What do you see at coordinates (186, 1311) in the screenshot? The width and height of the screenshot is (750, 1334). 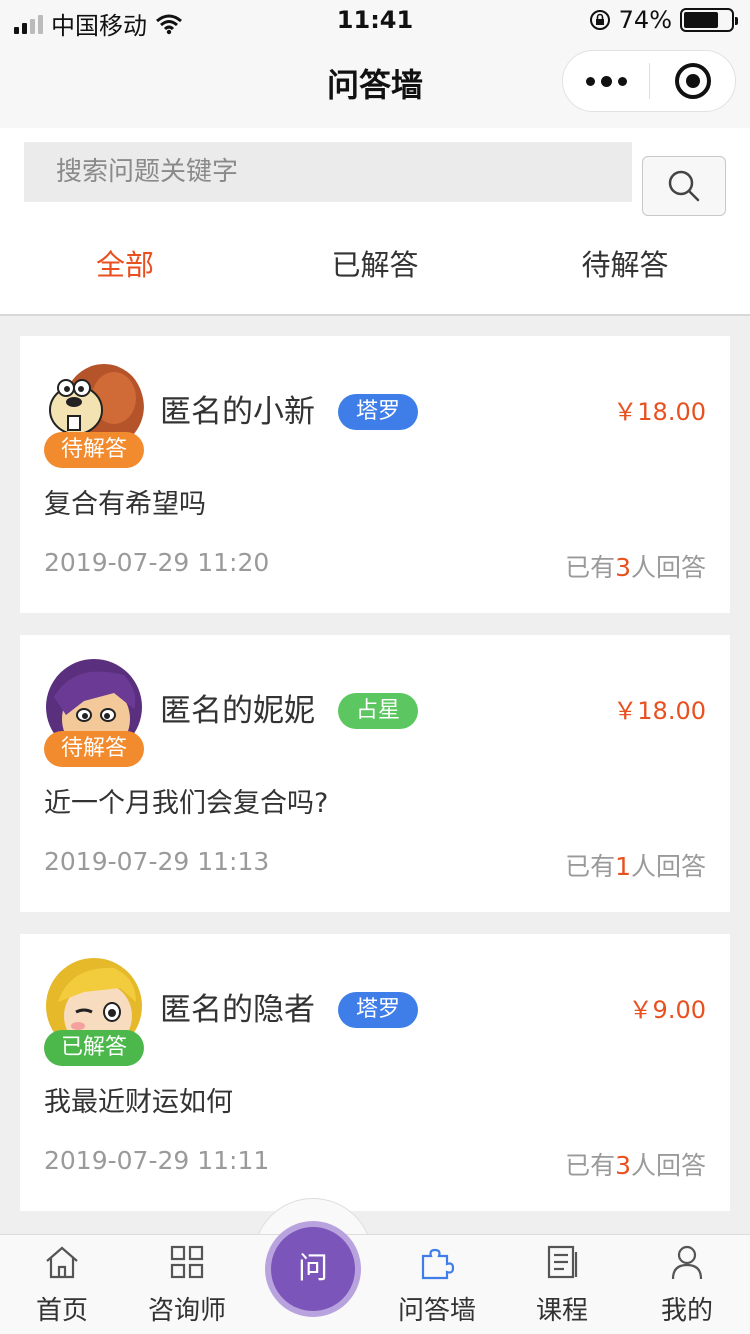 I see `tab-bar-label: 咨询师` at bounding box center [186, 1311].